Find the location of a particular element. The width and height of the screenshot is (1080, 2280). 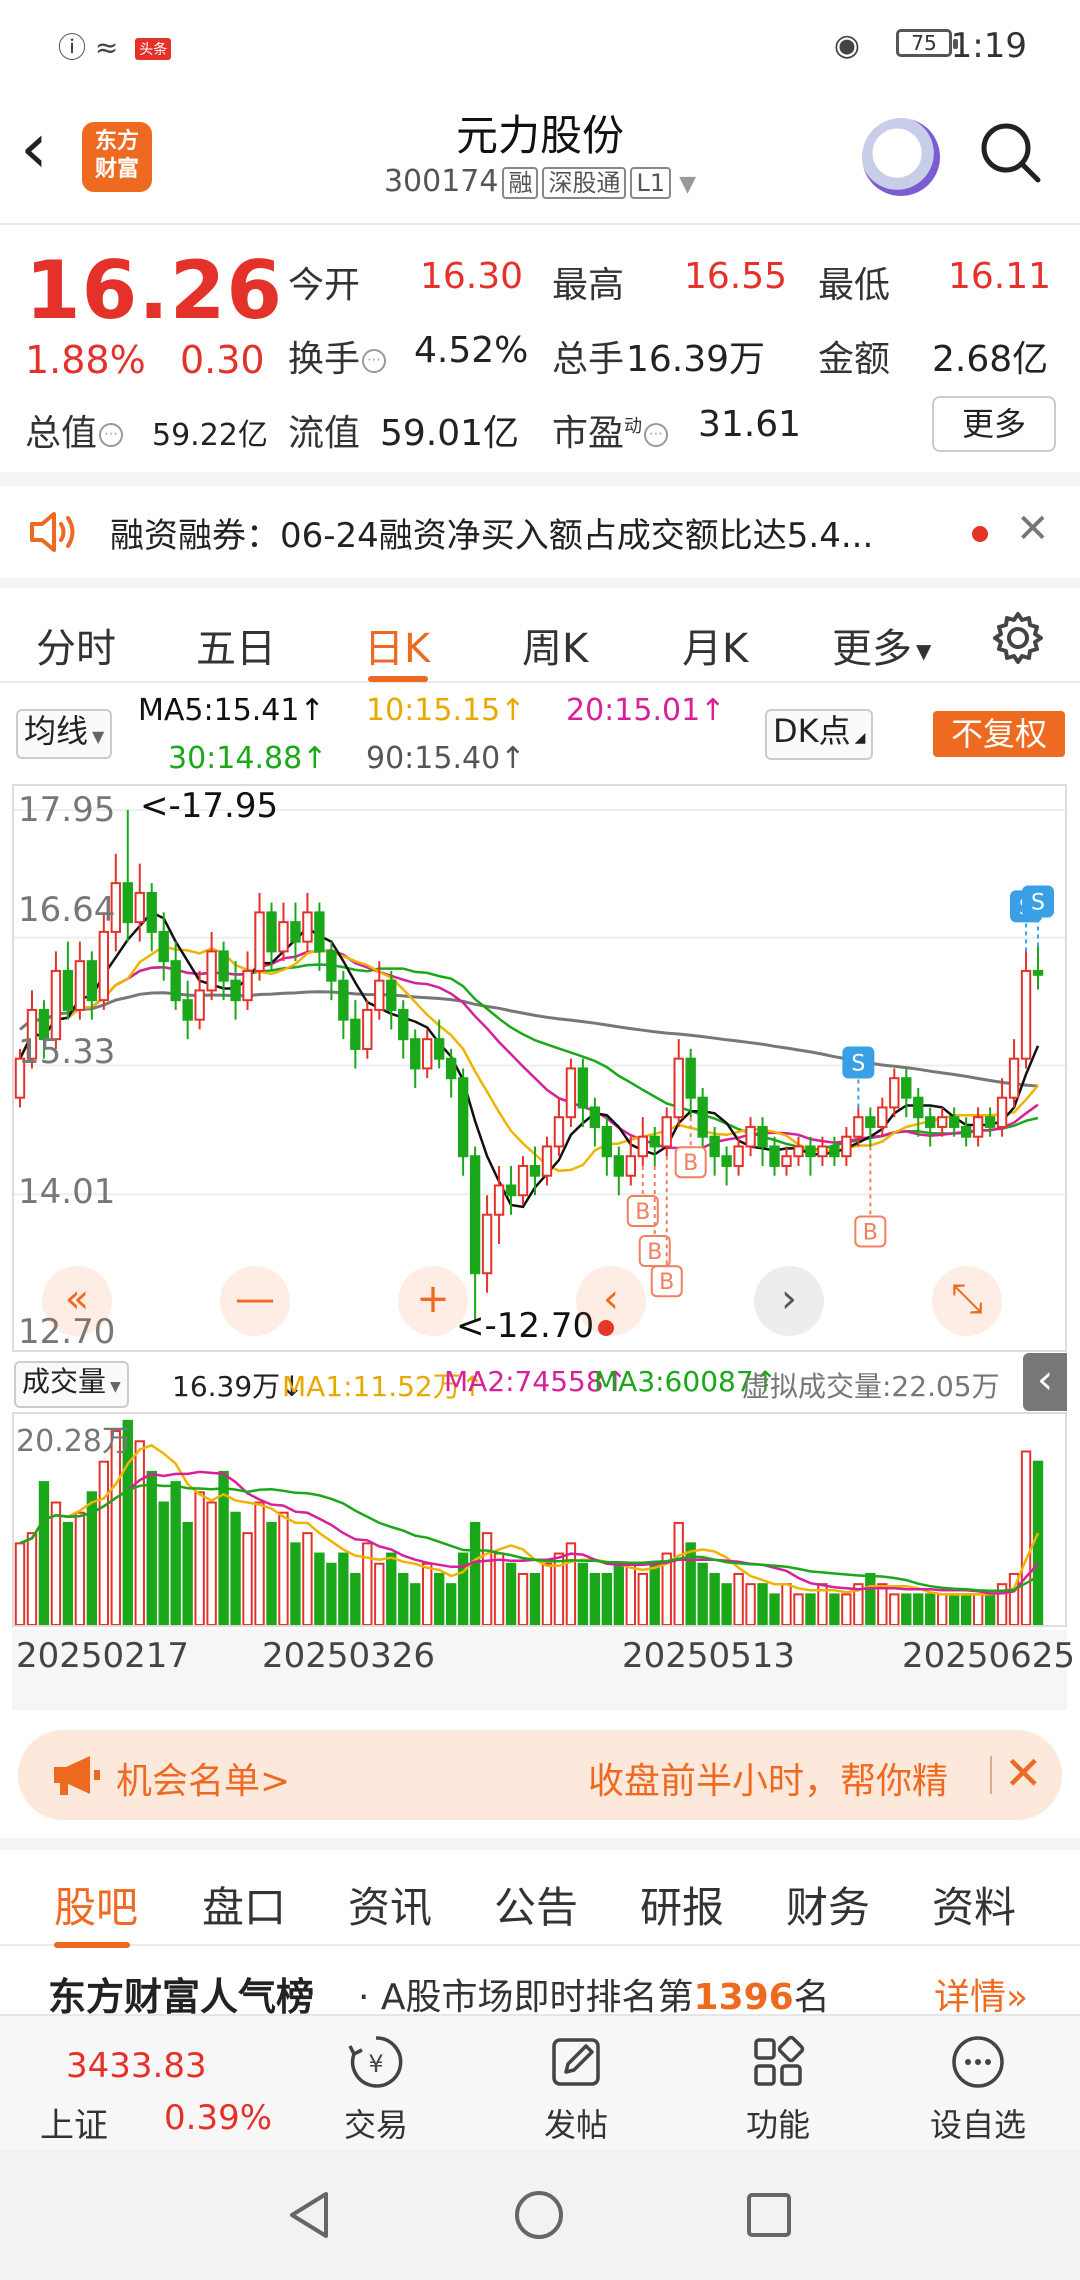

tab-profile: 资料 is located at coordinates (974, 1904).